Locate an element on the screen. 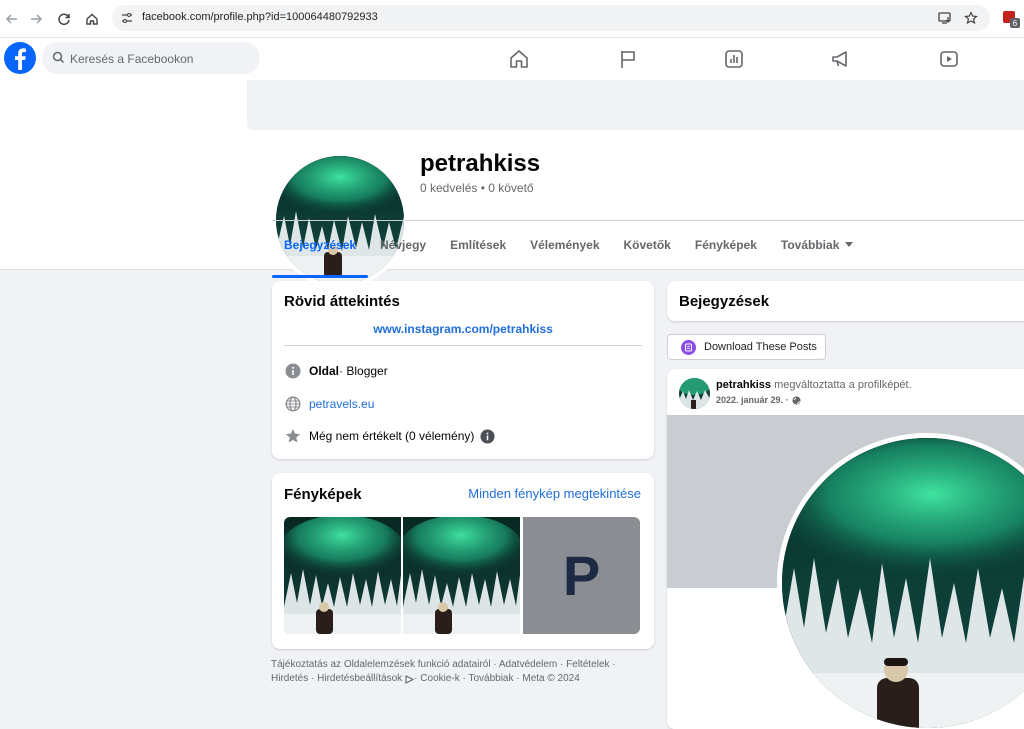 This screenshot has height=729, width=1024. public-globe-icon is located at coordinates (796, 400).